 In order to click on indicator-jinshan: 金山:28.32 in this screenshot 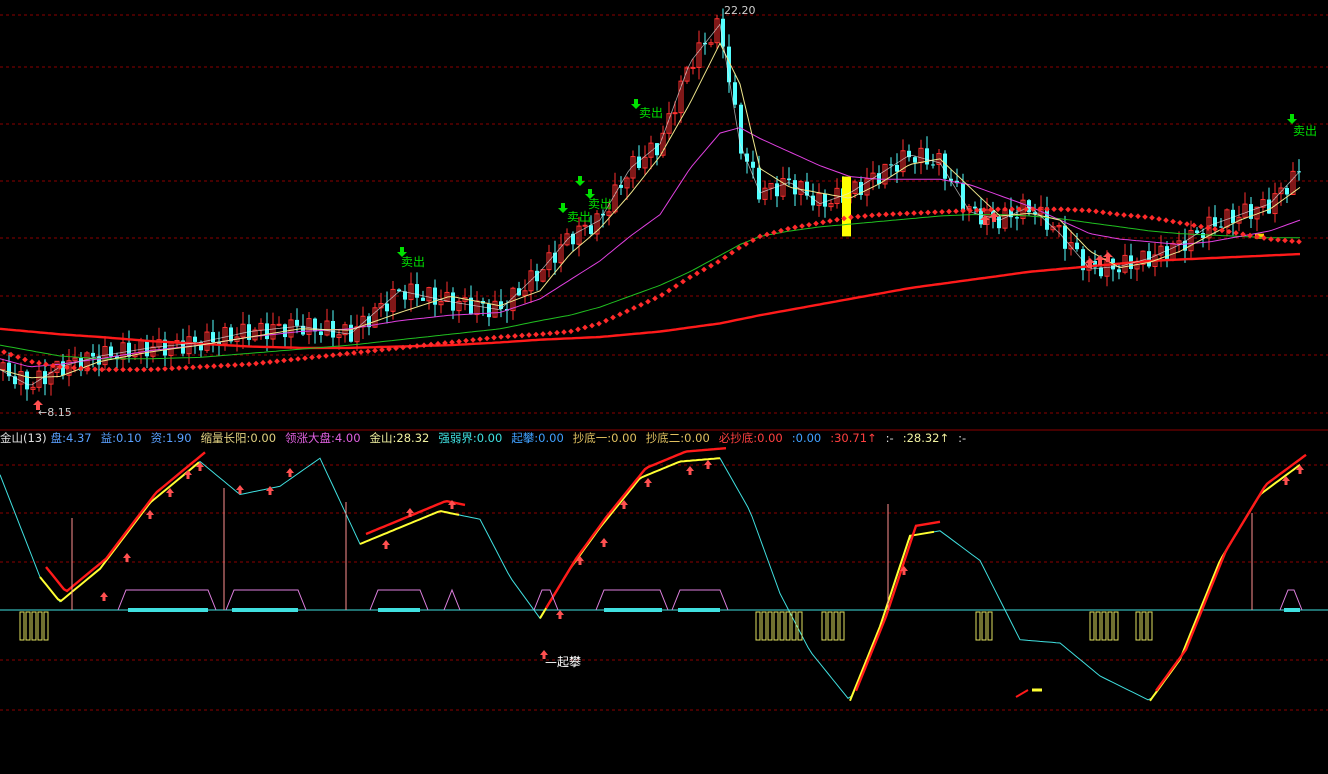, I will do `click(399, 438)`.